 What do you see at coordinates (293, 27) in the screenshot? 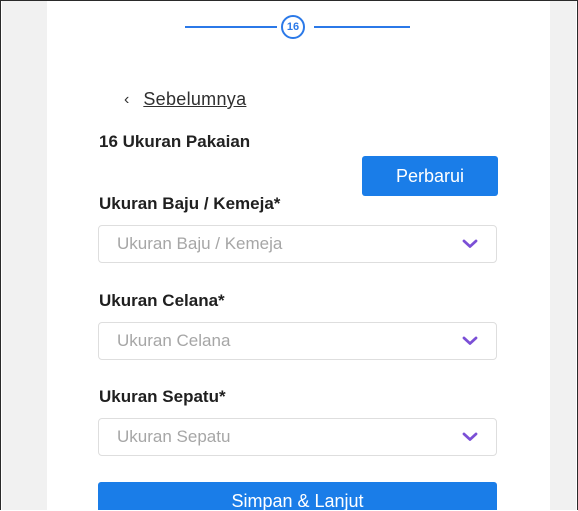
I see `stepper-current-step: 16` at bounding box center [293, 27].